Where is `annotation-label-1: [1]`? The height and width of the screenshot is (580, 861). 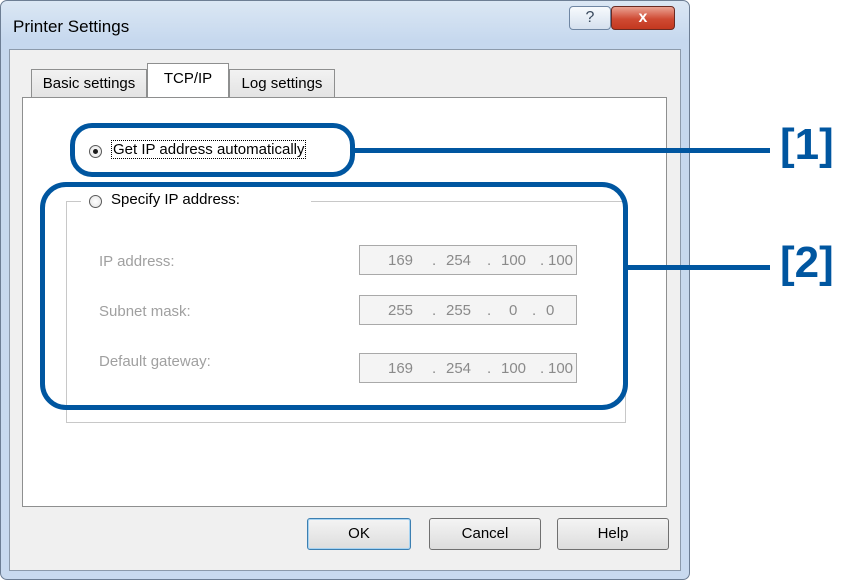 annotation-label-1: [1] is located at coordinates (807, 144).